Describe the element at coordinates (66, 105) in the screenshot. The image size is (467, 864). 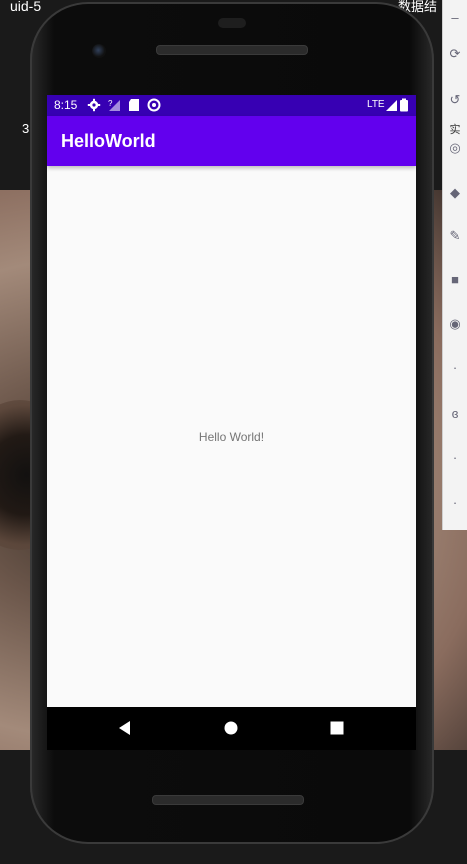
I see `status-time: 8:15` at that location.